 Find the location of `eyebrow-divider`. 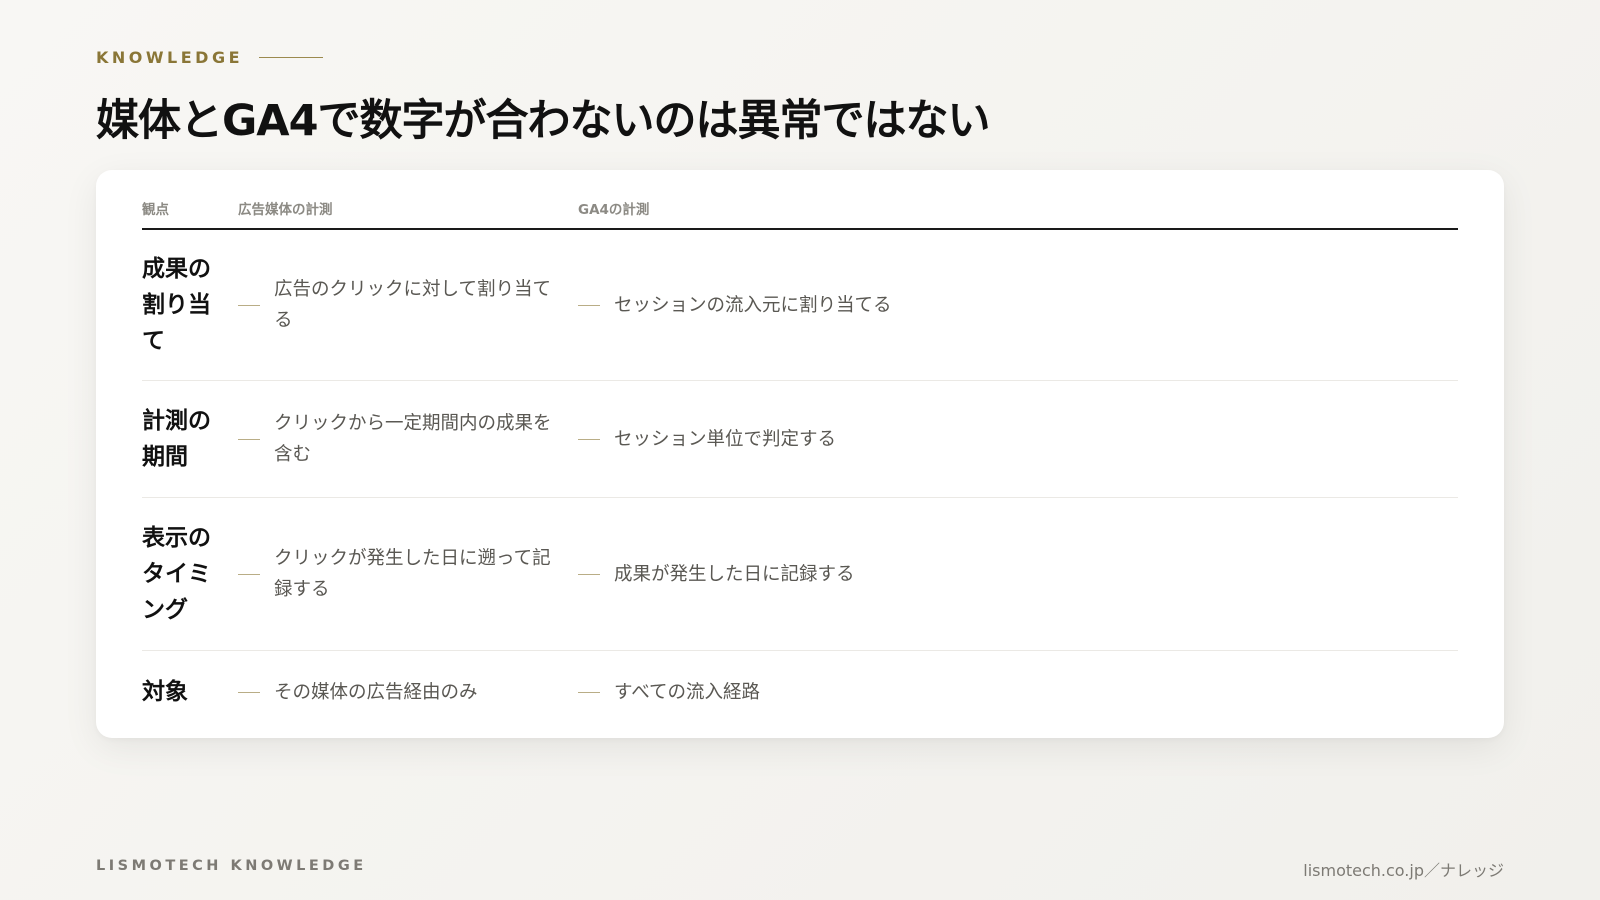

eyebrow-divider is located at coordinates (291, 57).